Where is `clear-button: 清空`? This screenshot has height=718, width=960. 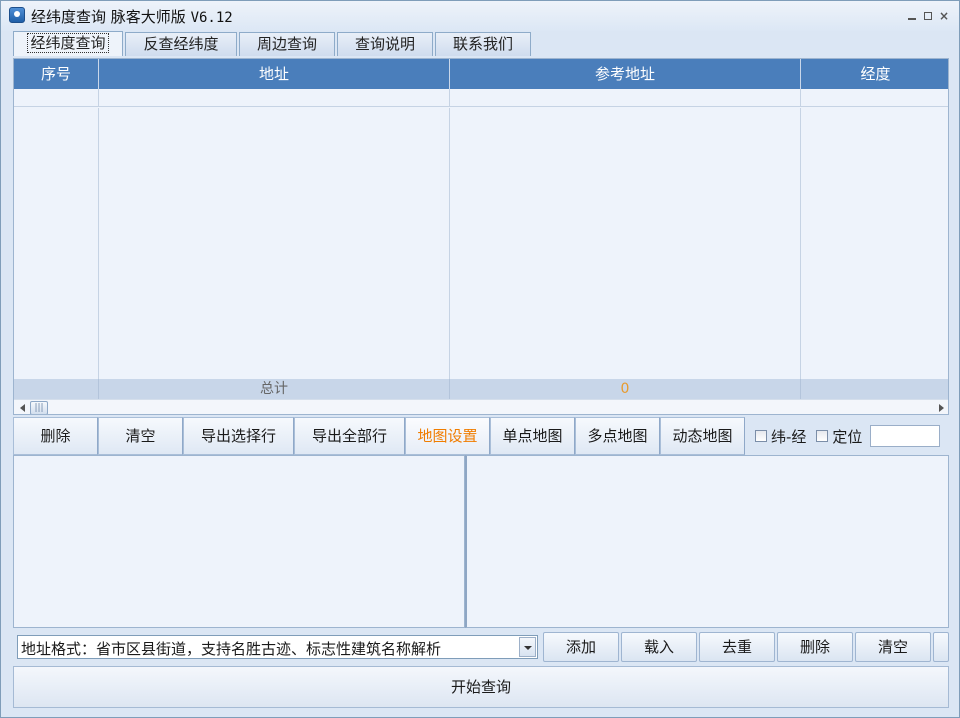 clear-button: 清空 is located at coordinates (140, 436).